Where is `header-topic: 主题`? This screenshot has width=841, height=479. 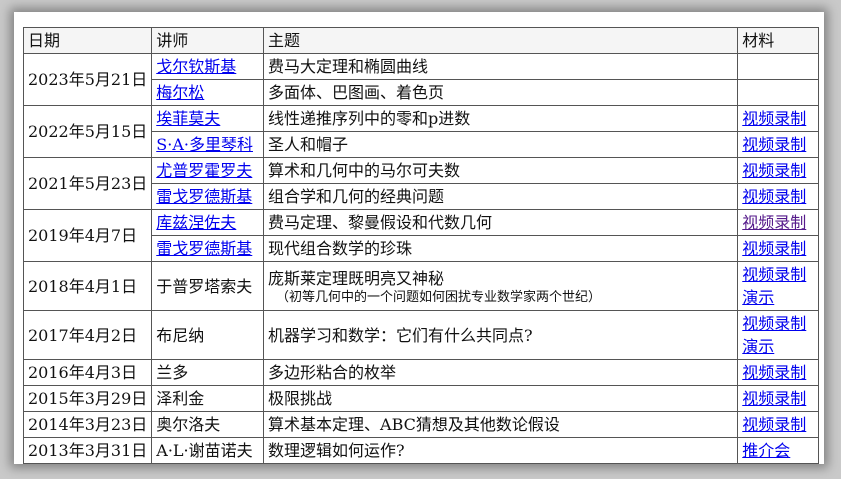
header-topic: 主题 is located at coordinates (501, 40).